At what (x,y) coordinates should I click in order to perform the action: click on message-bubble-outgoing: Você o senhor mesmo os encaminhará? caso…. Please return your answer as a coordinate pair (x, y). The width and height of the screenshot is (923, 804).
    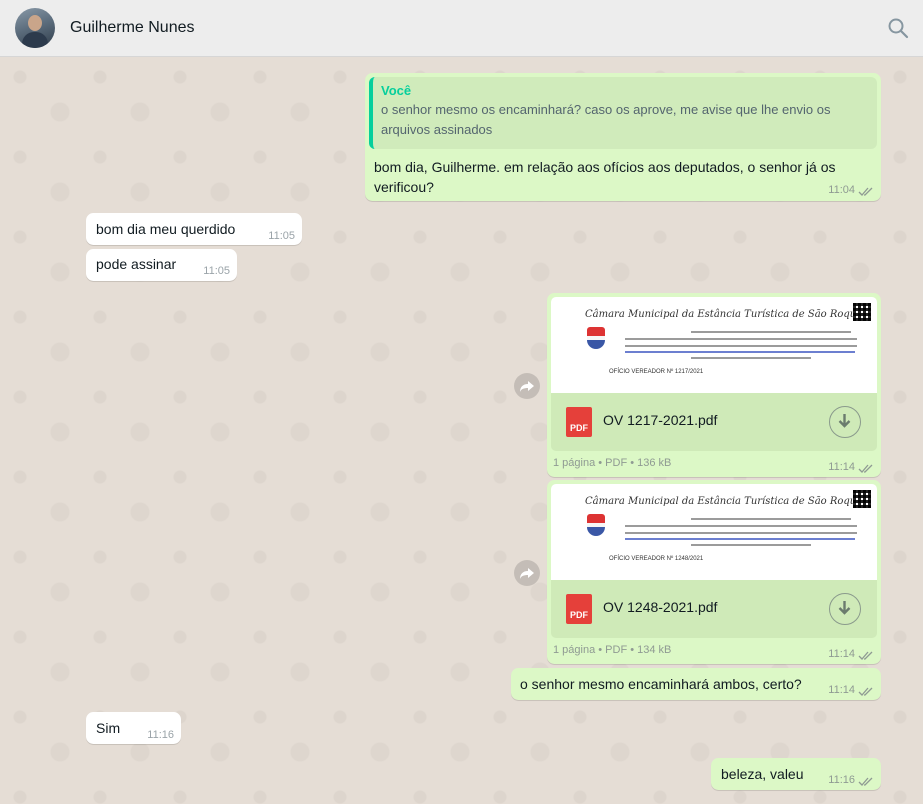
    Looking at the image, I should click on (623, 137).